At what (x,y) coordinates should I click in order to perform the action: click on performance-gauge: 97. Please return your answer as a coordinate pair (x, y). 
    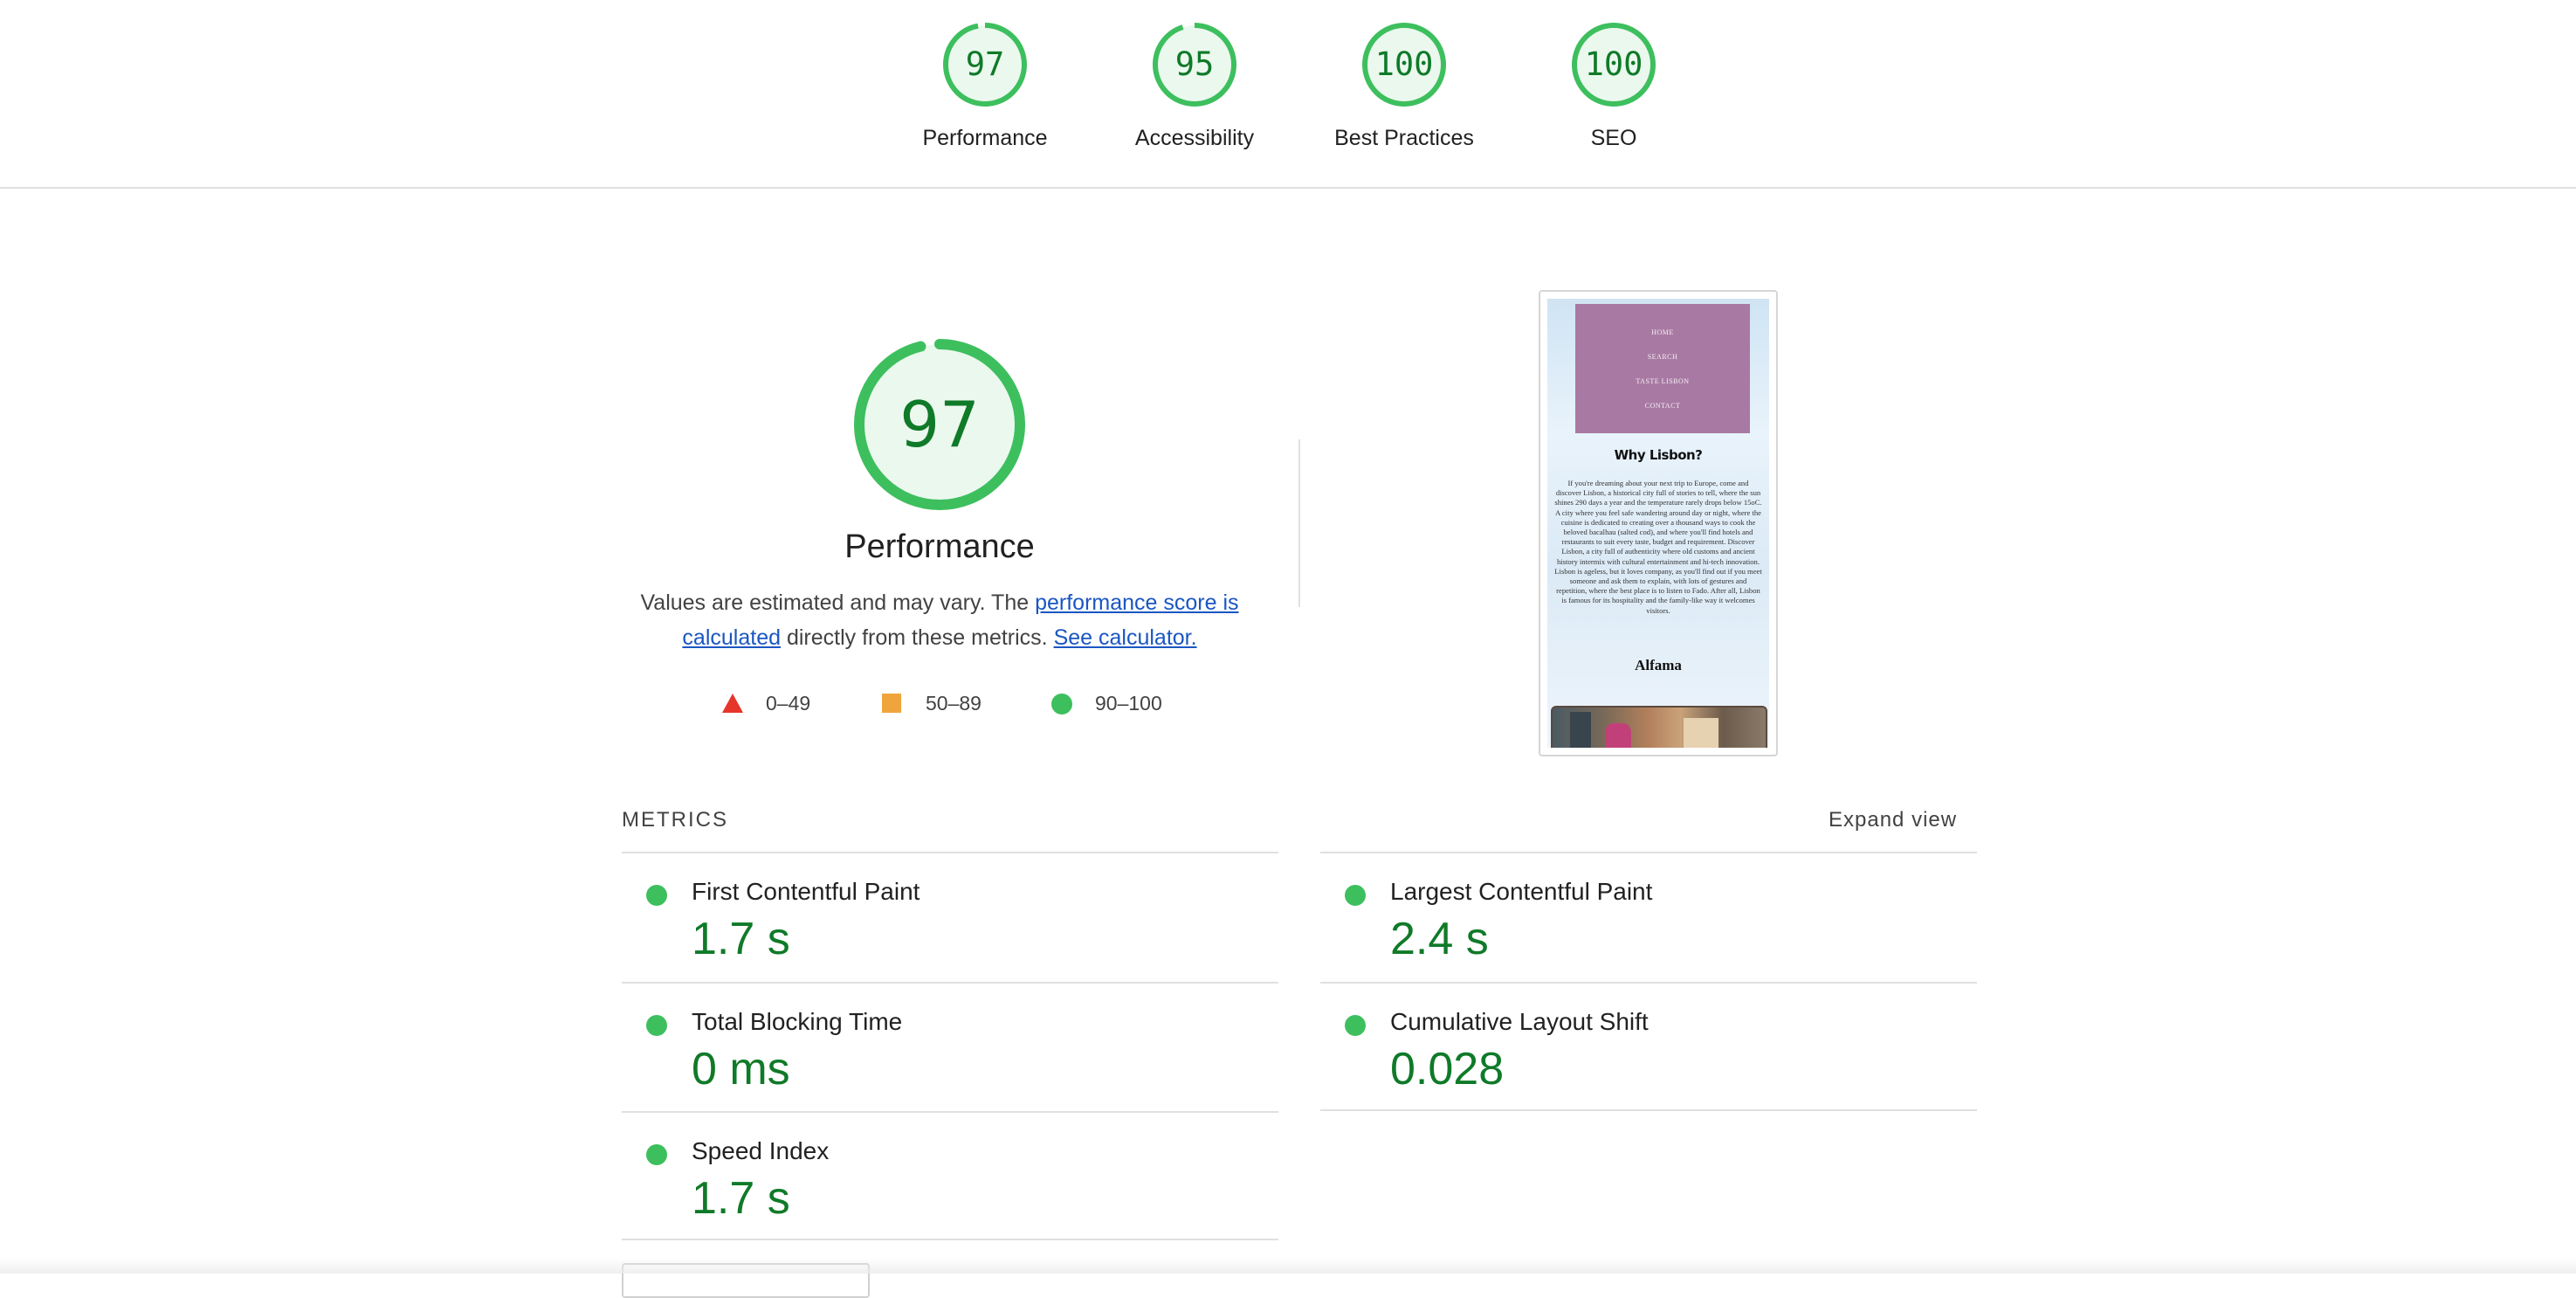
    Looking at the image, I should click on (940, 424).